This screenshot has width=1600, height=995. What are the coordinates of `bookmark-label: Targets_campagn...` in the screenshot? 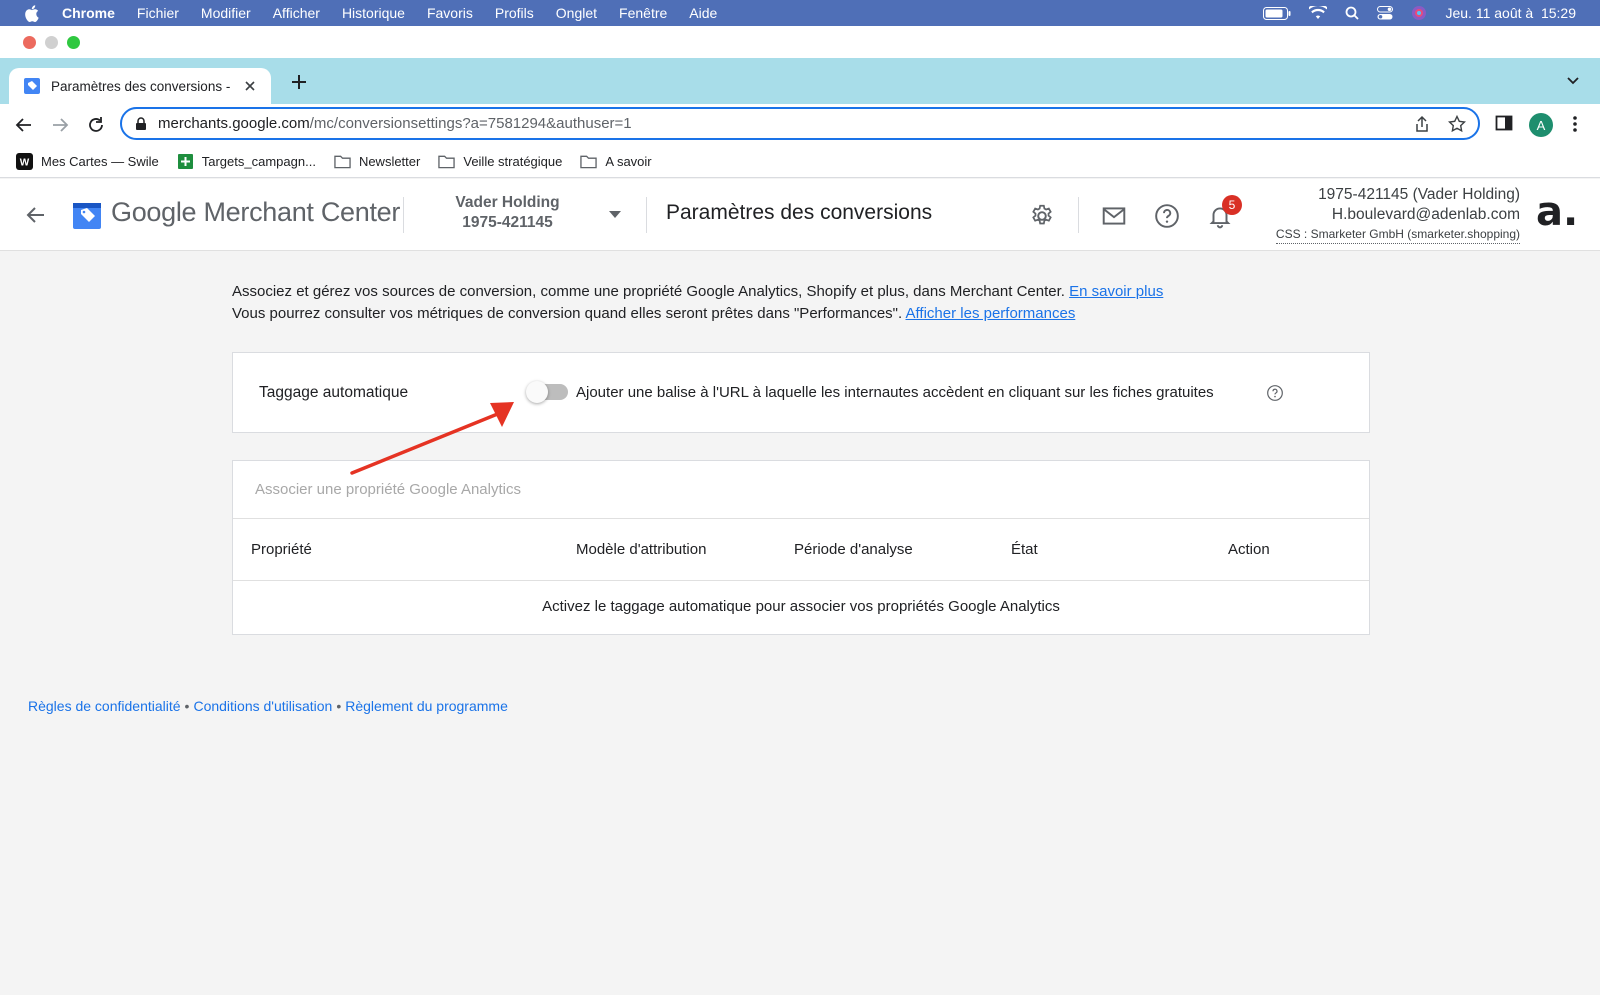 It's located at (258, 161).